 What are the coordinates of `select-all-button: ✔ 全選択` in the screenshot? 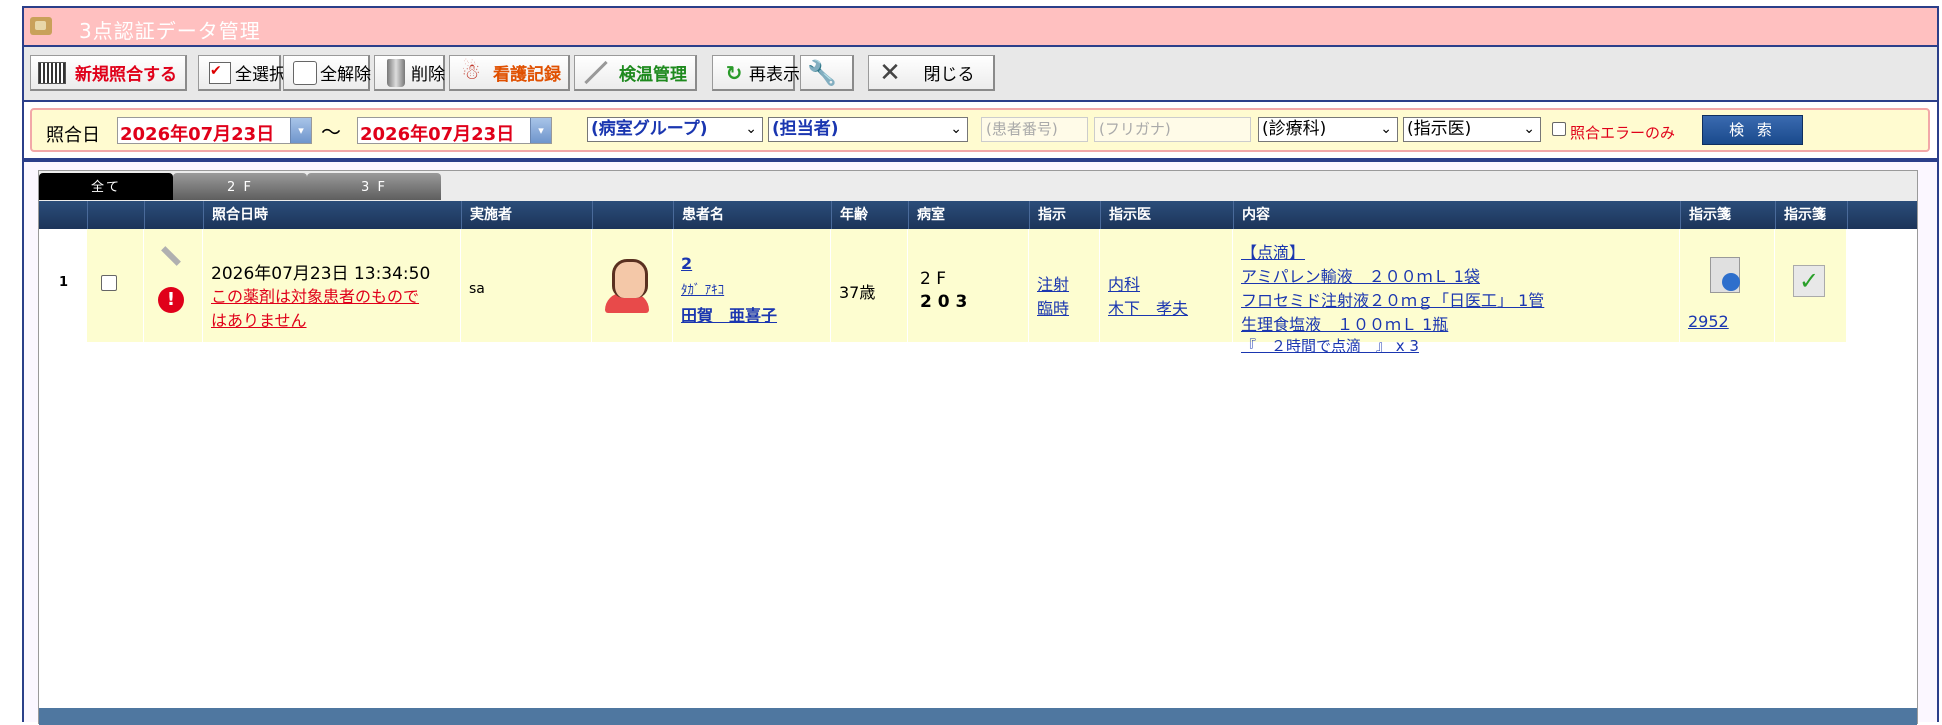 It's located at (242, 73).